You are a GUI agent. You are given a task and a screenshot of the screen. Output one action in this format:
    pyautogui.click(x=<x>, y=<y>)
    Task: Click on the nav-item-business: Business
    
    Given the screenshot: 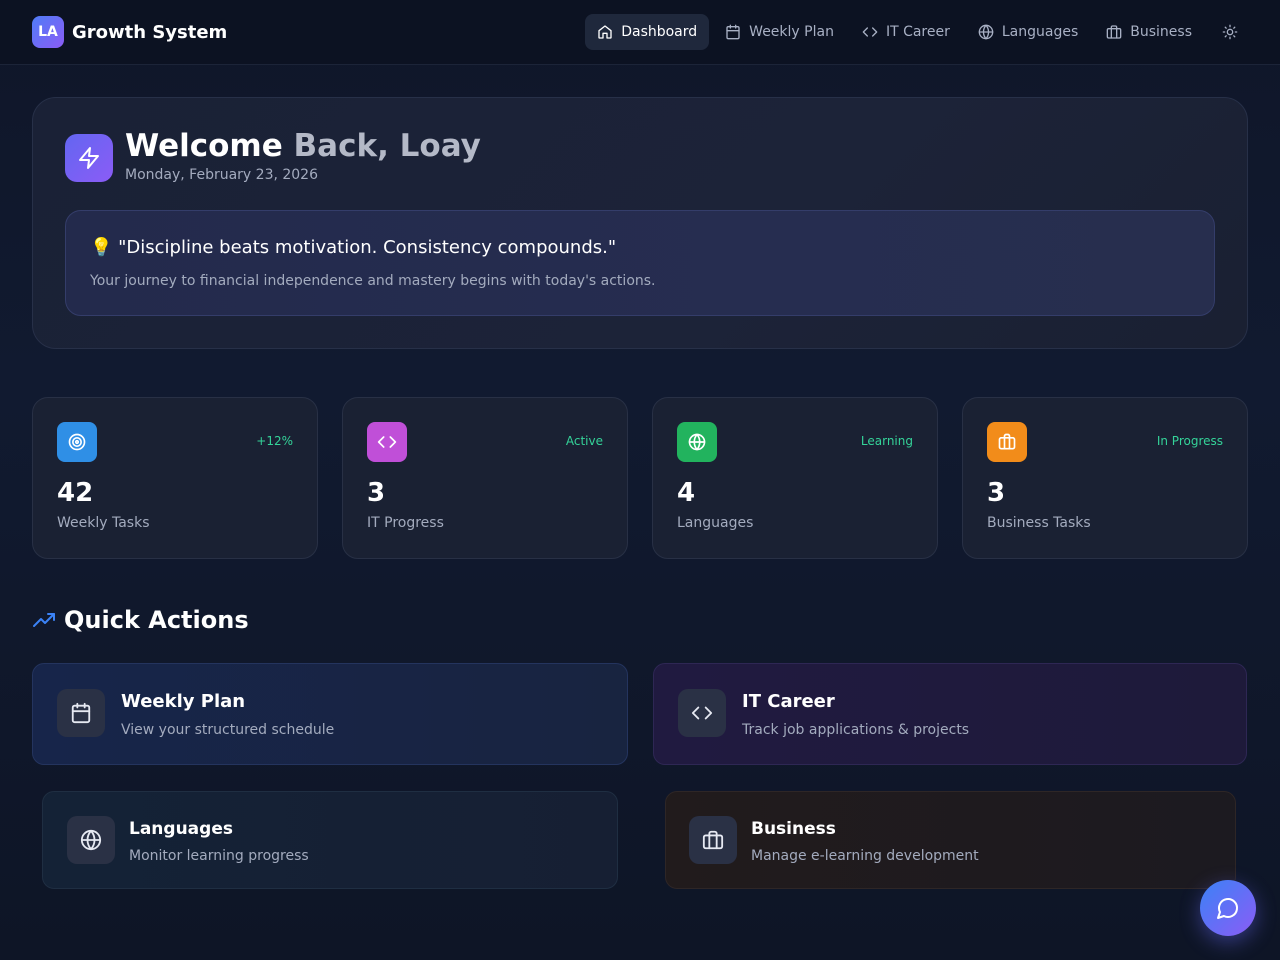 What is the action you would take?
    pyautogui.click(x=1149, y=32)
    